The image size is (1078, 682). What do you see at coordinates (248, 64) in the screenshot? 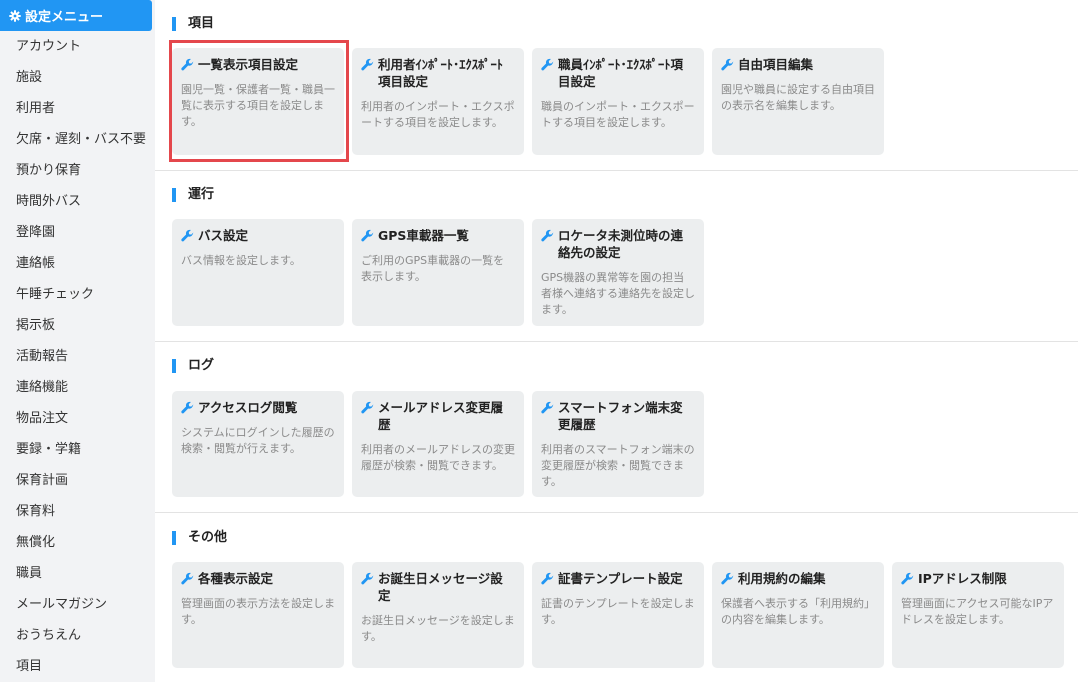
I see `card-title-label: 一覧表示項目設定` at bounding box center [248, 64].